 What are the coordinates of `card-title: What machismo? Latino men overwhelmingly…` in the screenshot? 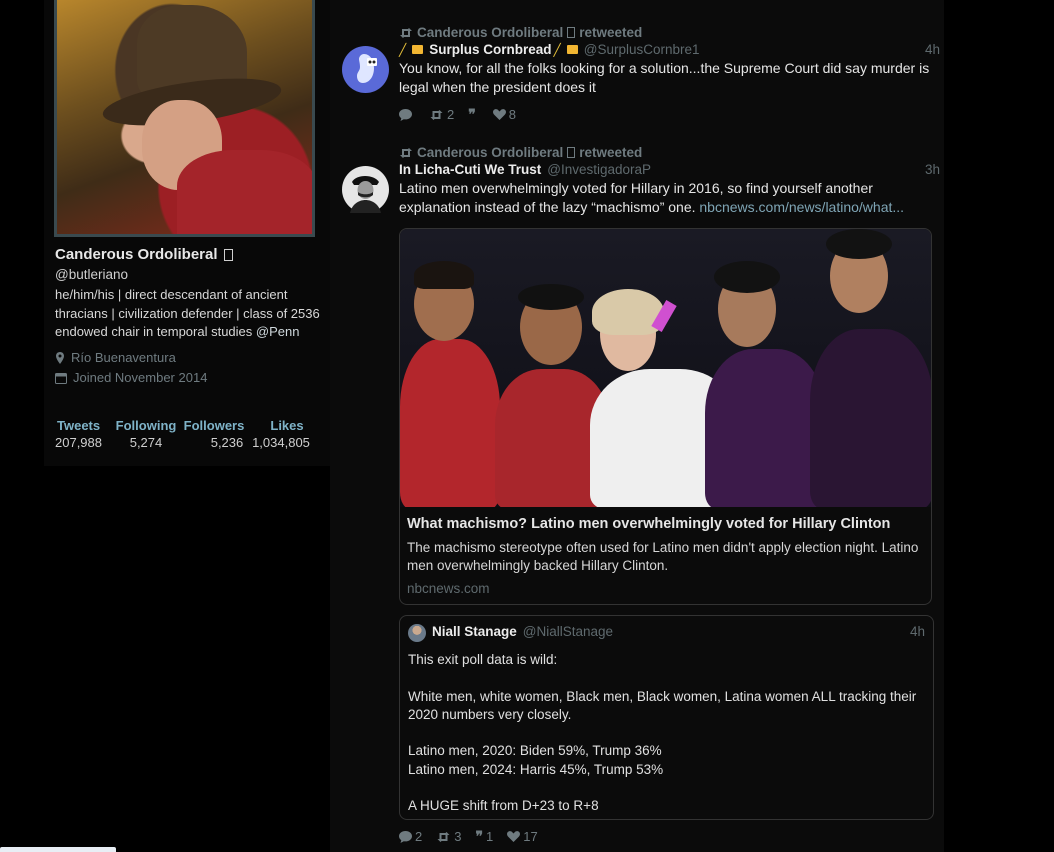 It's located at (665, 524).